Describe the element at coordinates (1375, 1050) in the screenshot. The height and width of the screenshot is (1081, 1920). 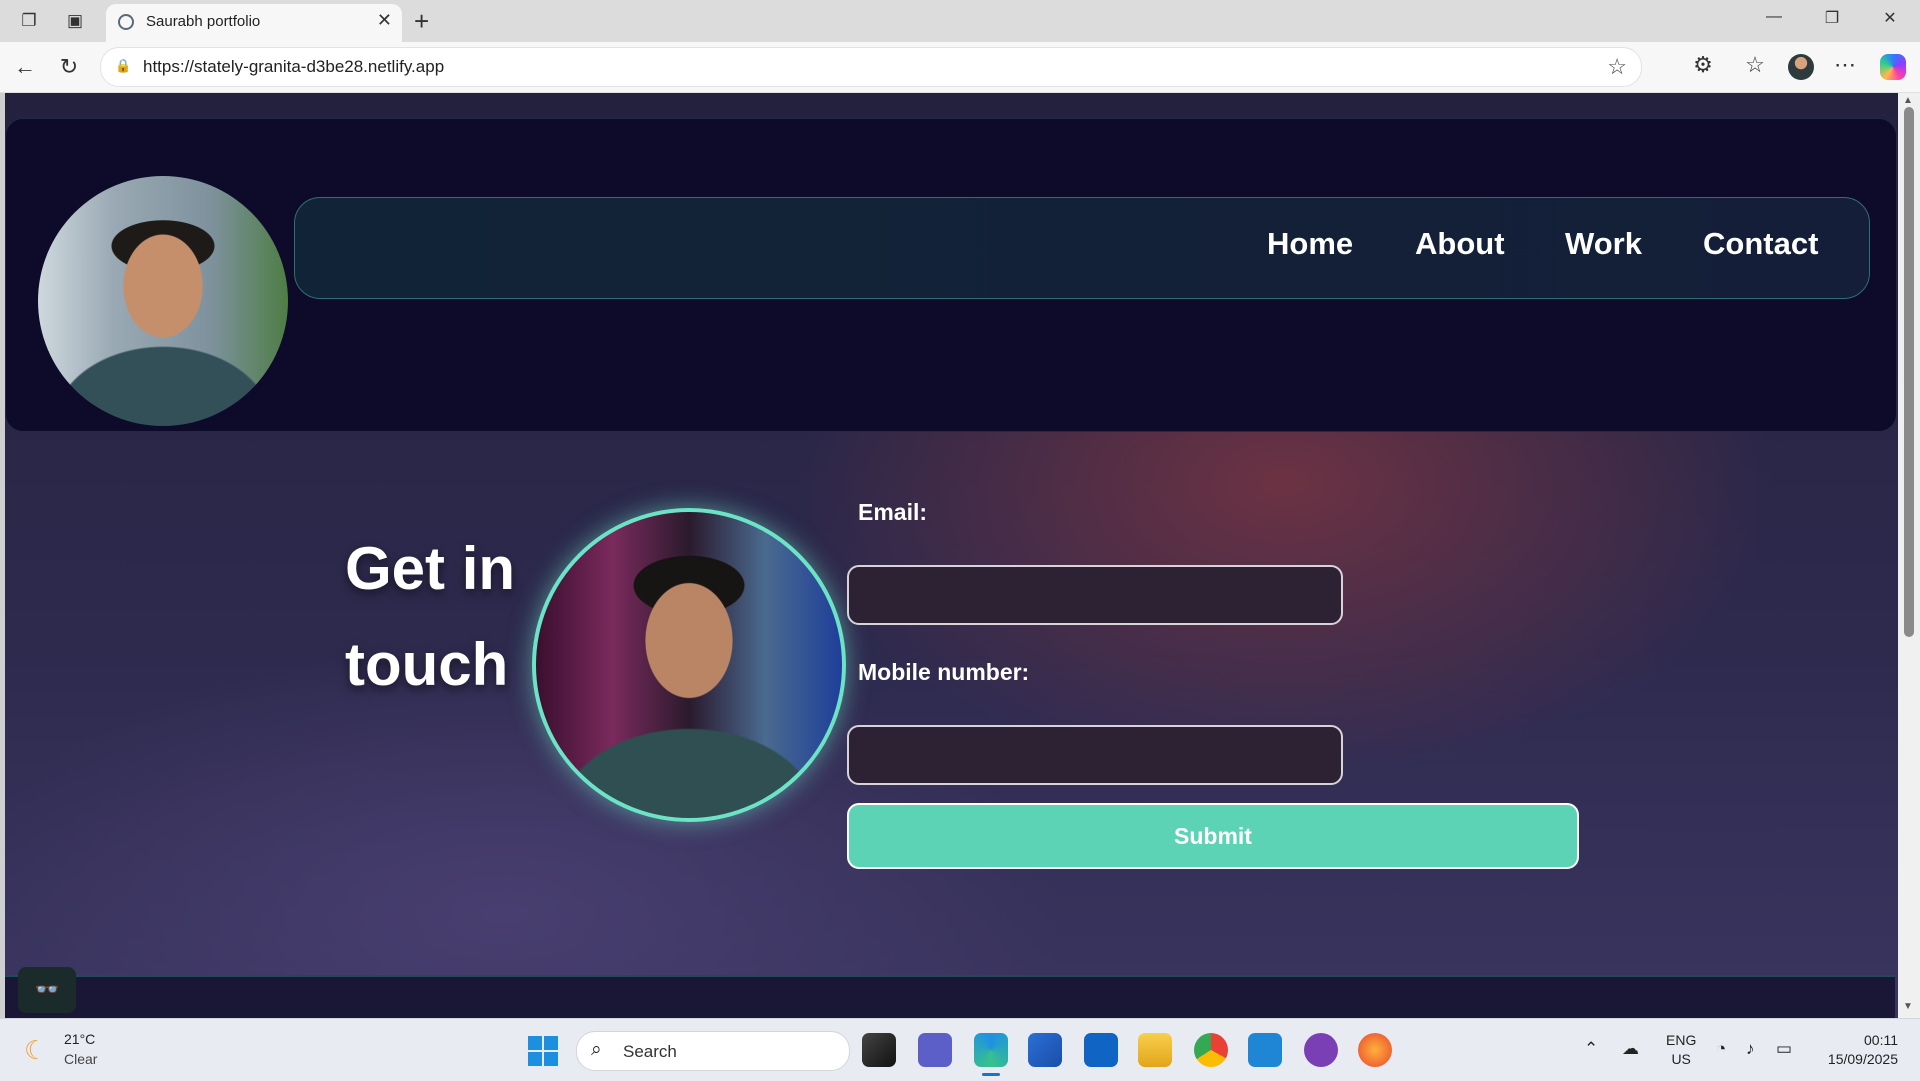
I see `firefox-icon` at that location.